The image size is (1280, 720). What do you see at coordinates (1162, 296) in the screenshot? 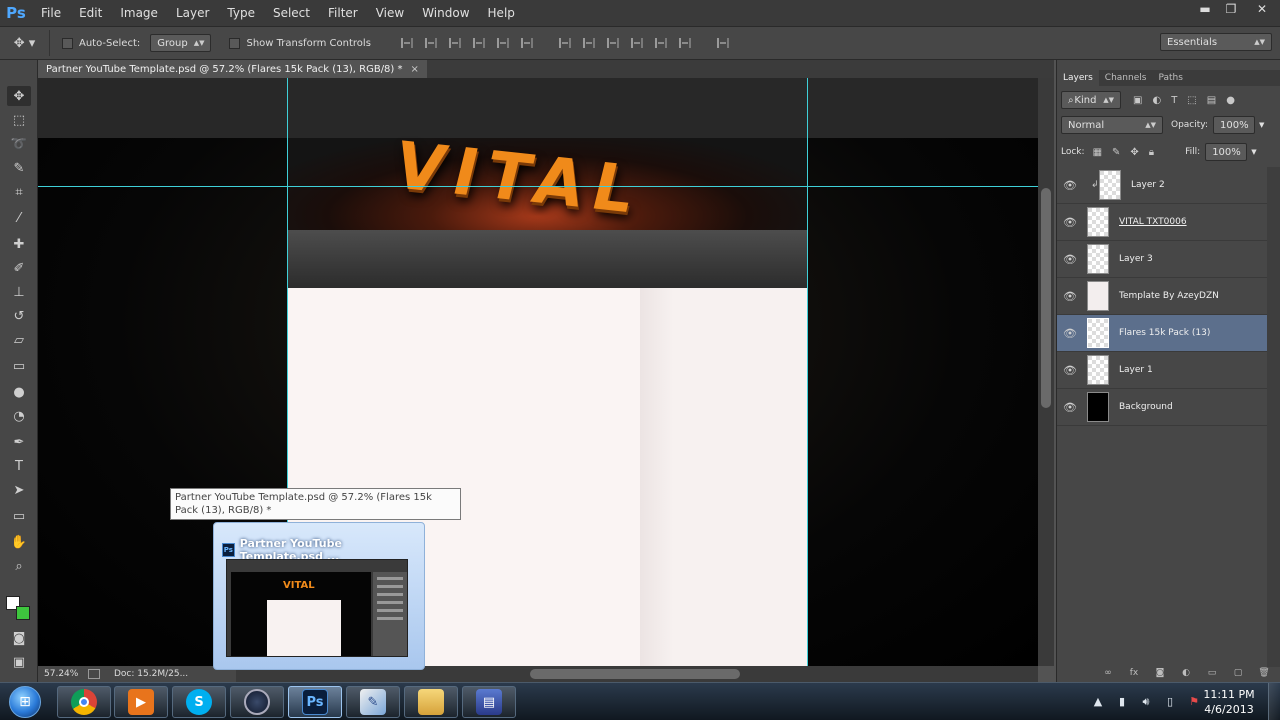
I see `layer-row: 👁︎ Template By AzeyDZN` at bounding box center [1162, 296].